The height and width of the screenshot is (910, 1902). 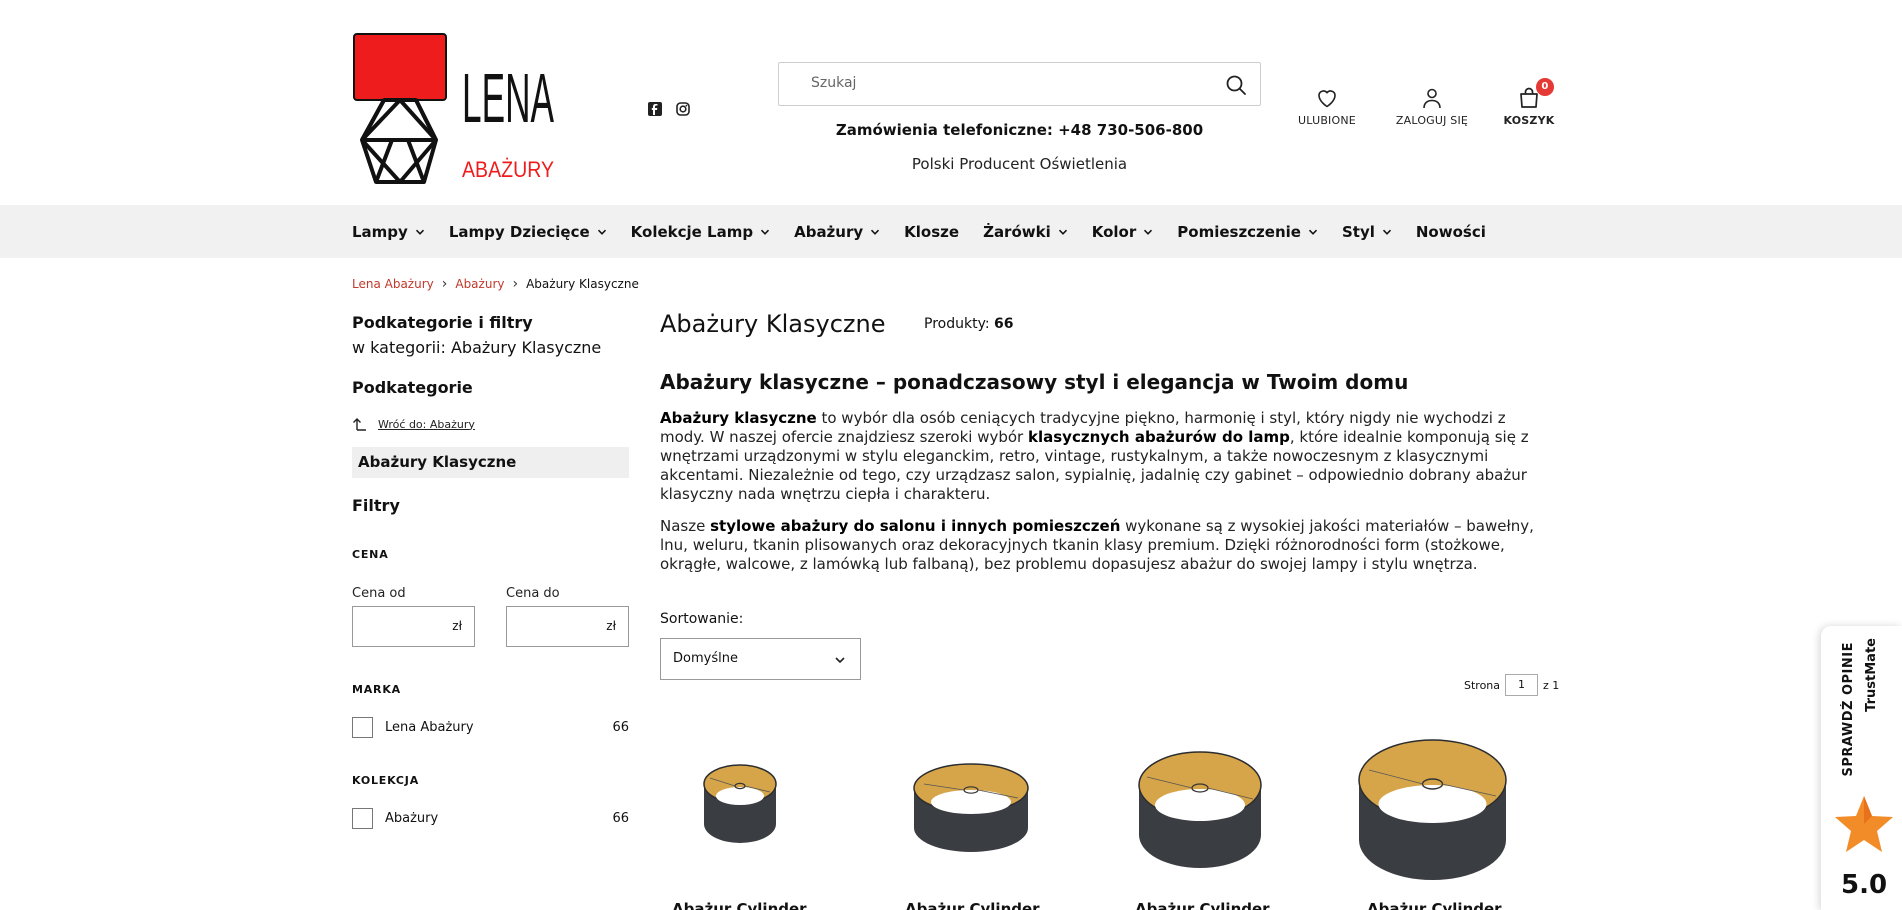 What do you see at coordinates (620, 818) in the screenshot?
I see `collection-option-count: 66` at bounding box center [620, 818].